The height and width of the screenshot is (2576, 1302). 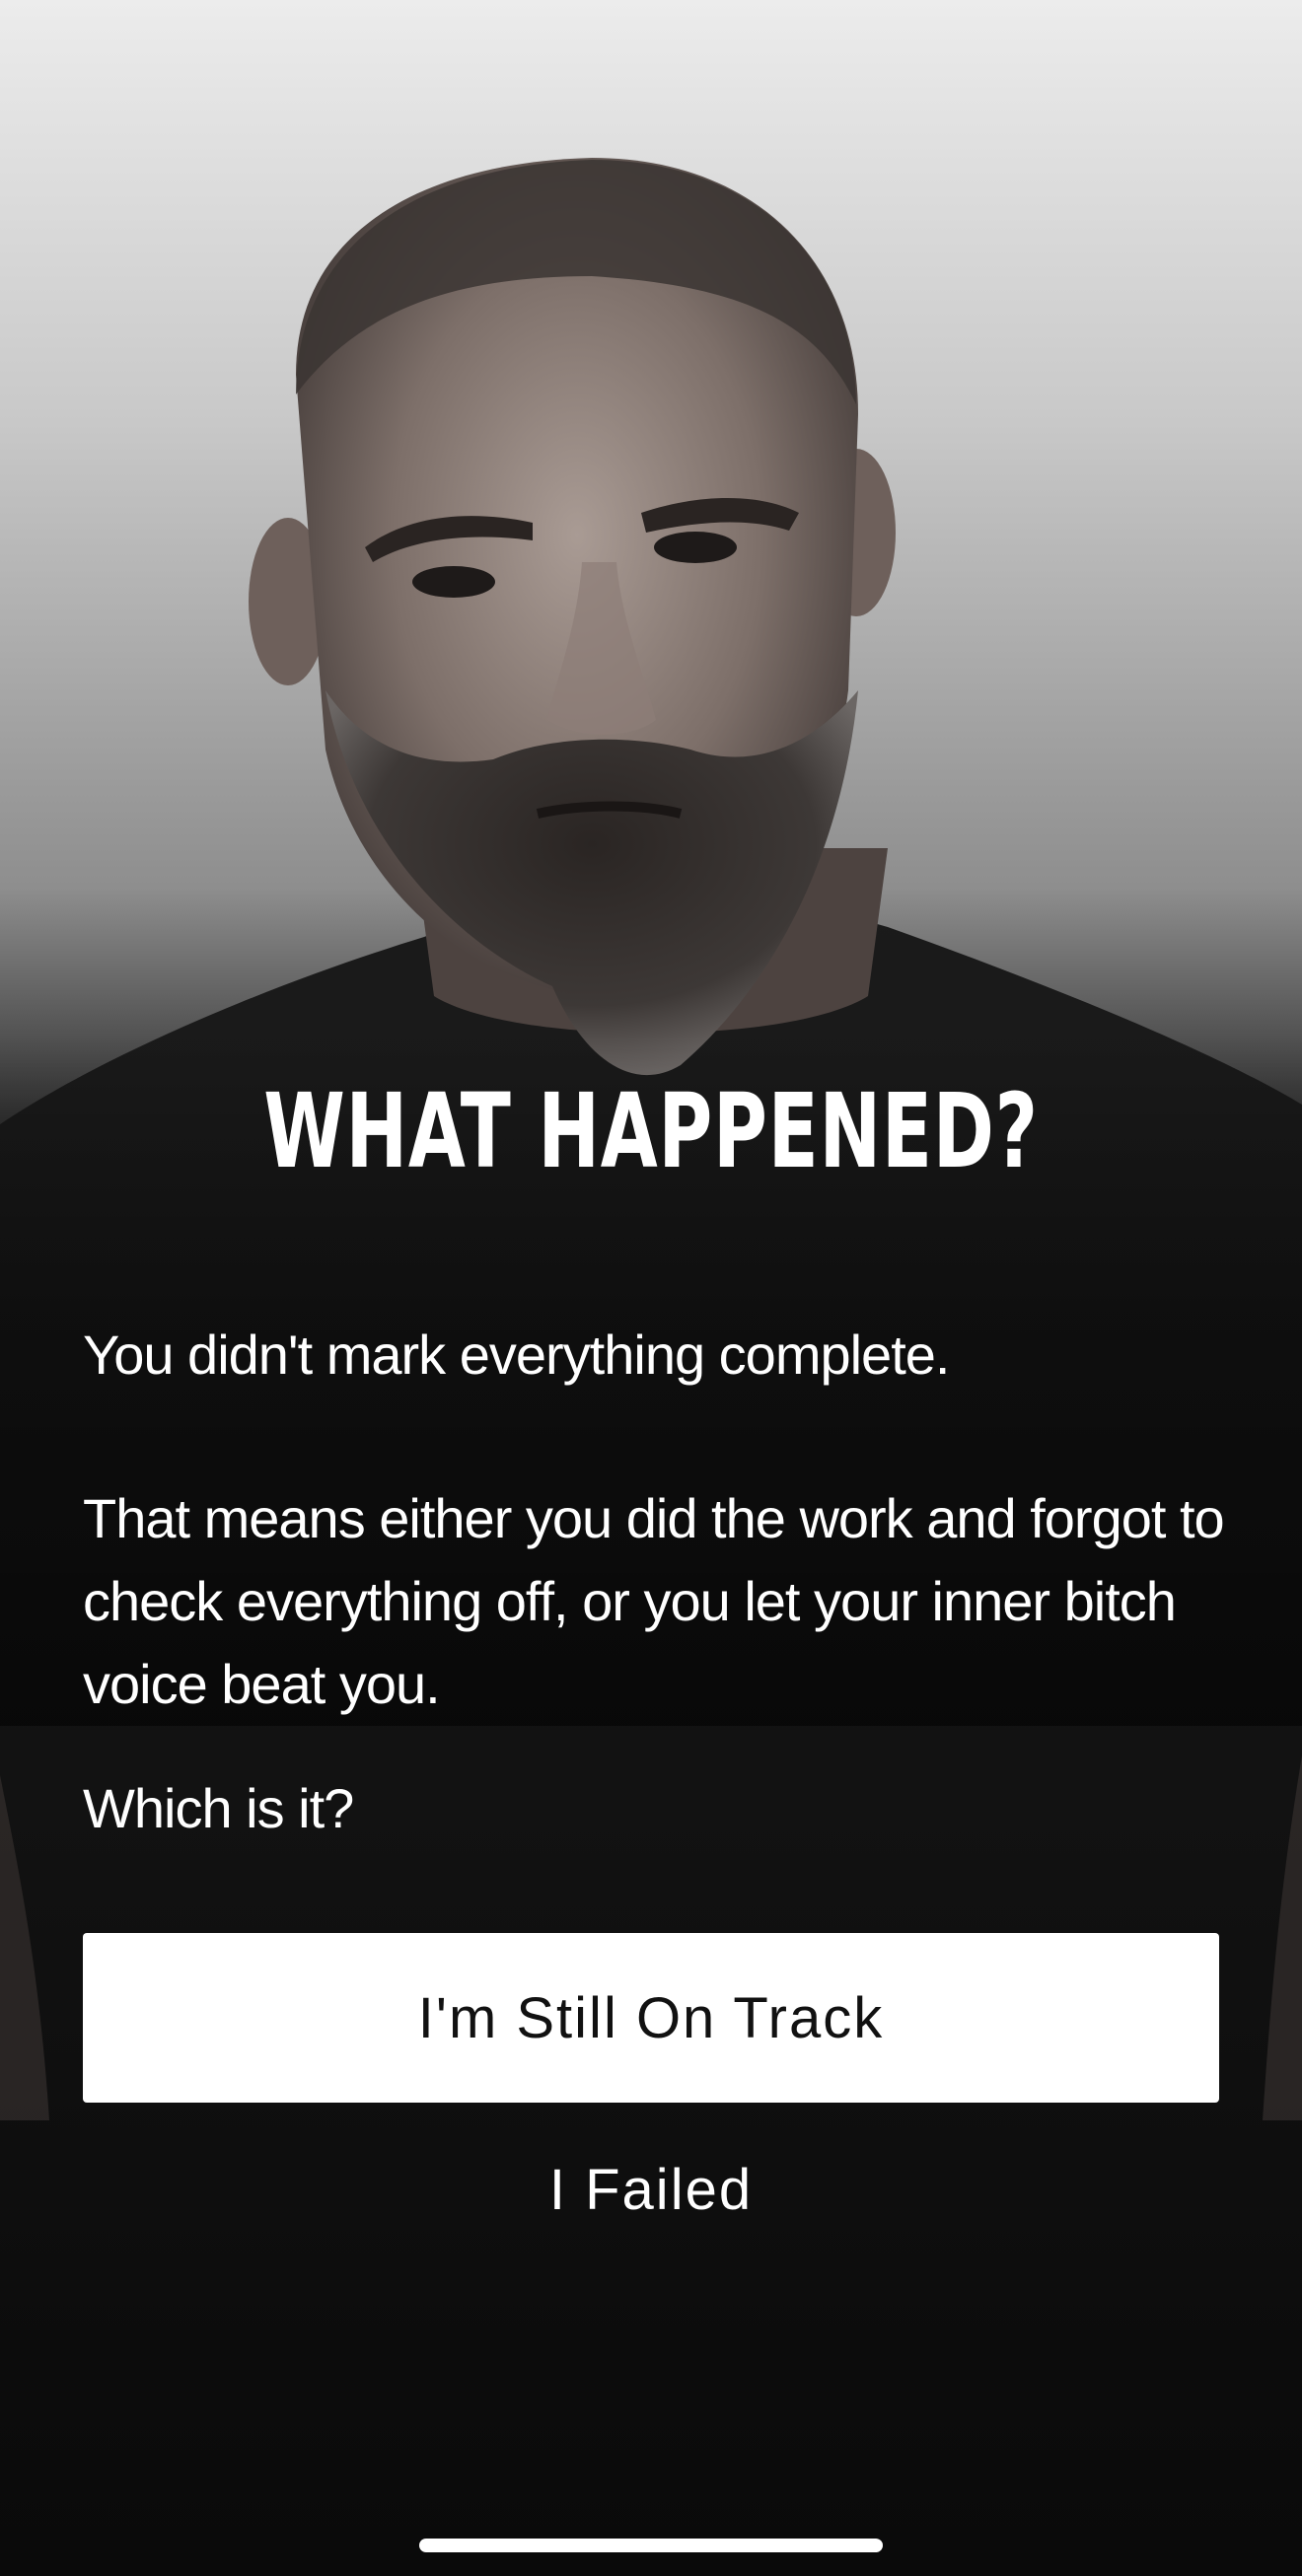 What do you see at coordinates (651, 1131) in the screenshot?
I see `page-title: WHAT HAPPENED?` at bounding box center [651, 1131].